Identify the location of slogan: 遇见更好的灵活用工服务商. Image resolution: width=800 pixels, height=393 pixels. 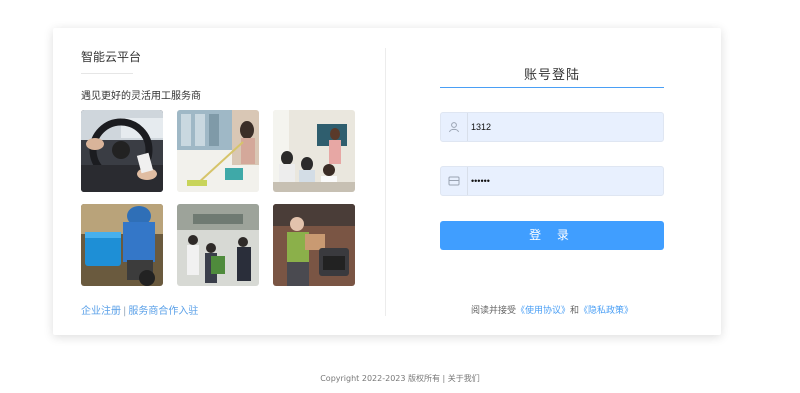
(141, 96).